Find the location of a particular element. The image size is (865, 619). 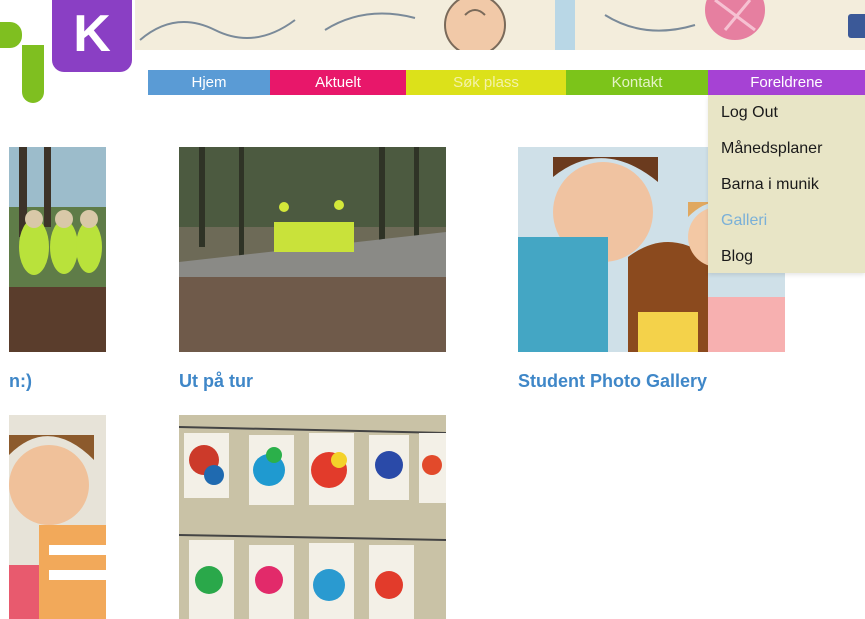

nav-item-home: Hjem is located at coordinates (209, 82).